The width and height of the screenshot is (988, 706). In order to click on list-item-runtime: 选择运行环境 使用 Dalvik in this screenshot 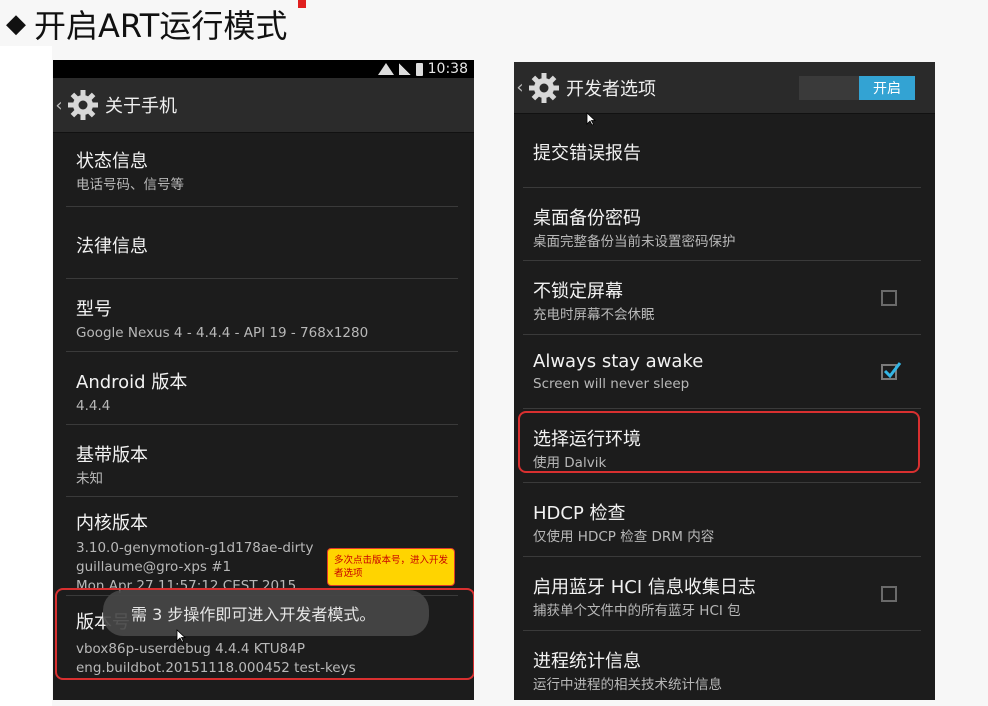, I will do `click(722, 446)`.